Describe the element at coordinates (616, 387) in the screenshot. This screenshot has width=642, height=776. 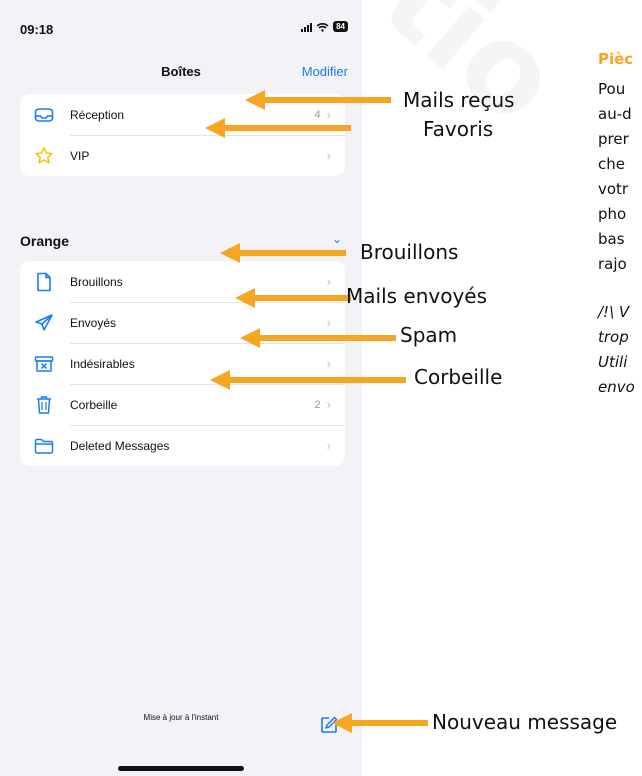
I see `side-italic-line: envo` at that location.